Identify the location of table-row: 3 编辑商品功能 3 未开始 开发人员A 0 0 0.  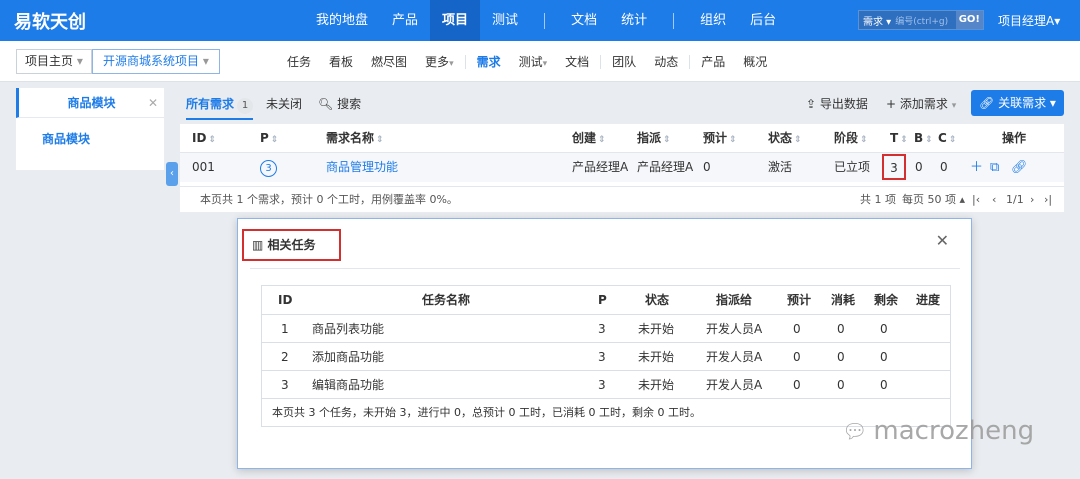
(606, 385).